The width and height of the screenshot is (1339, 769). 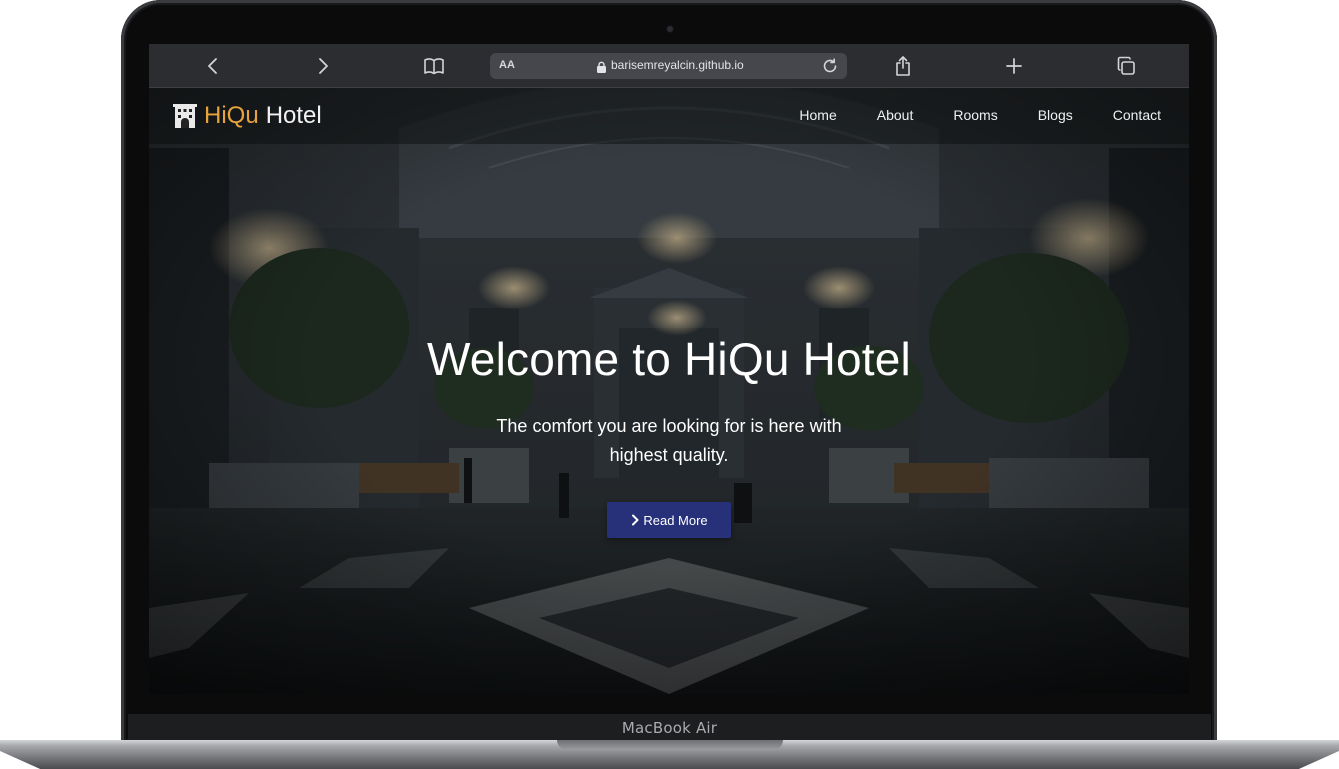 I want to click on url-text: barisemreyalcin.github.io, so click(x=677, y=65).